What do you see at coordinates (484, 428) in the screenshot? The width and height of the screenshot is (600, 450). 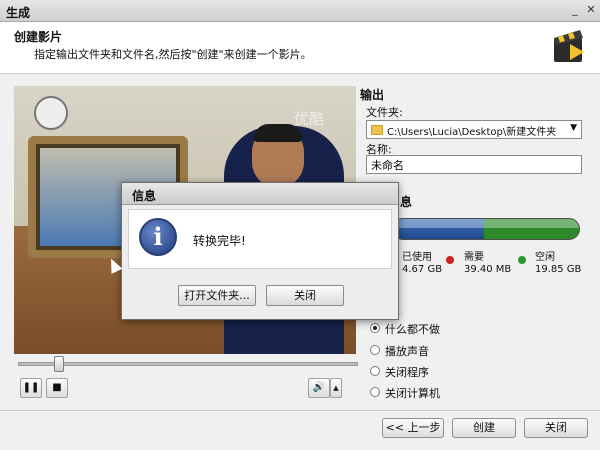 I see `create-button: 创建` at bounding box center [484, 428].